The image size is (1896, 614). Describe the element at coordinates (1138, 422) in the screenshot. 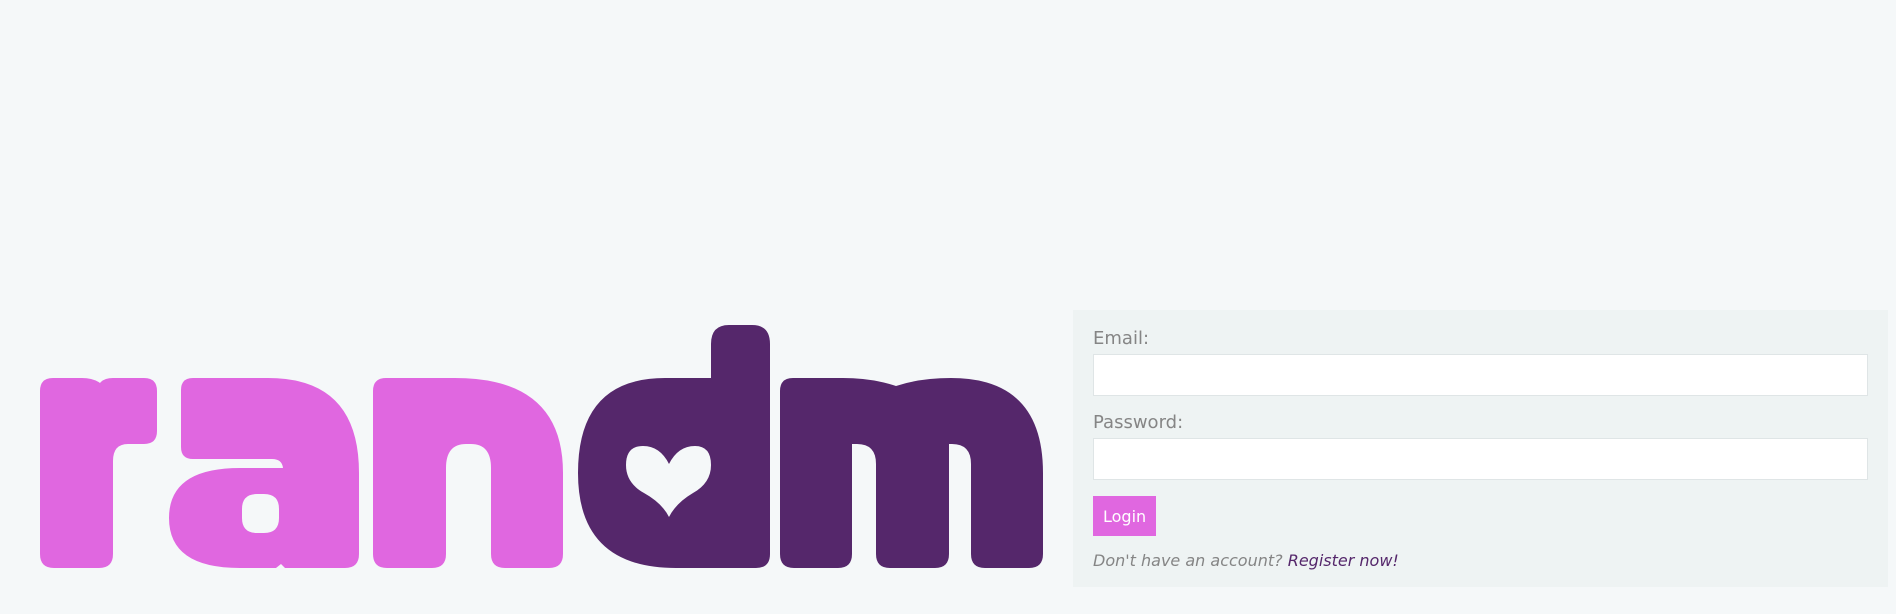

I see `password-label: Password:` at that location.